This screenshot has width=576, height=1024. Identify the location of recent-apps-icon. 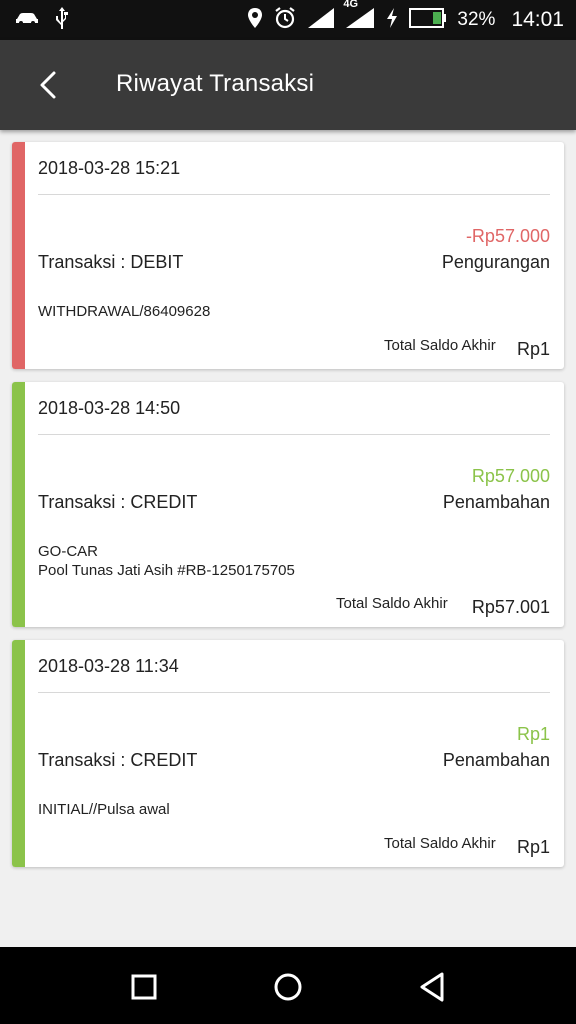
(144, 987).